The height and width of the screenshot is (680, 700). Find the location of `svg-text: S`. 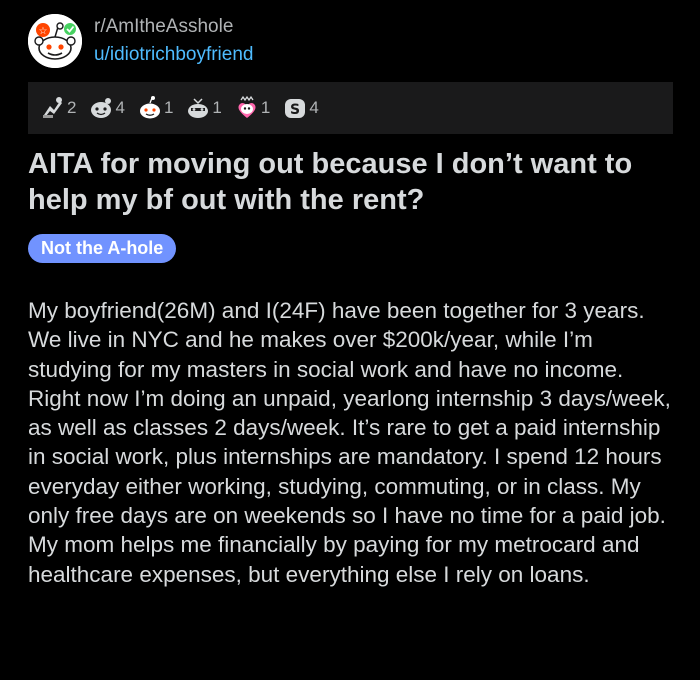

svg-text: S is located at coordinates (295, 110).